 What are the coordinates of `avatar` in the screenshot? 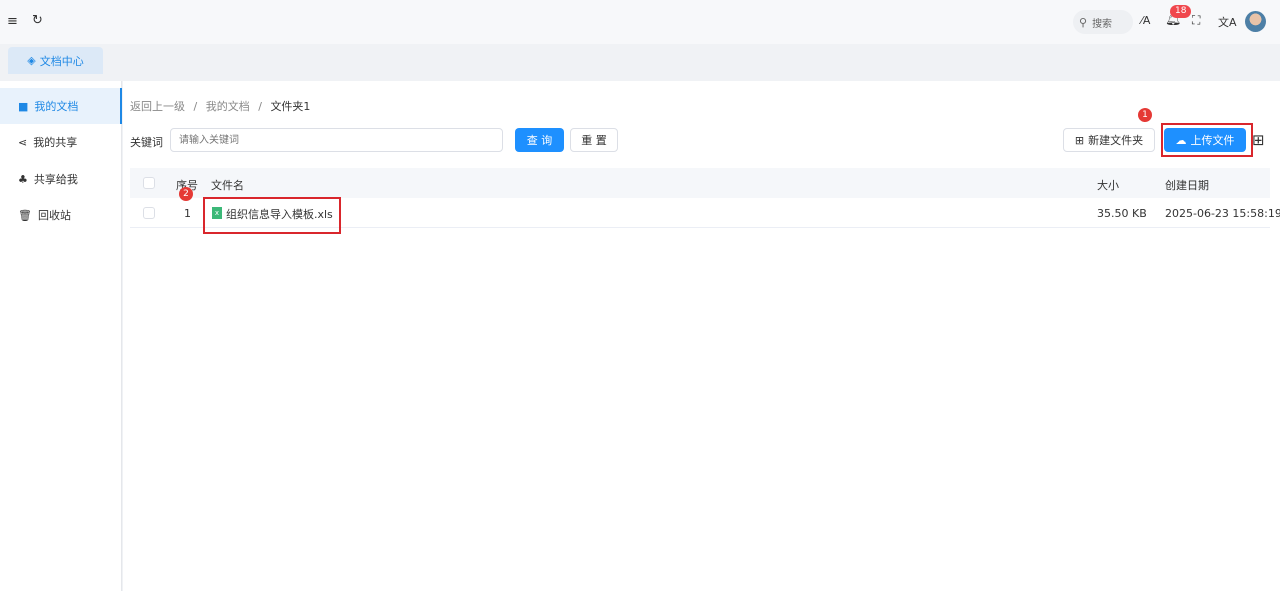 It's located at (1255, 21).